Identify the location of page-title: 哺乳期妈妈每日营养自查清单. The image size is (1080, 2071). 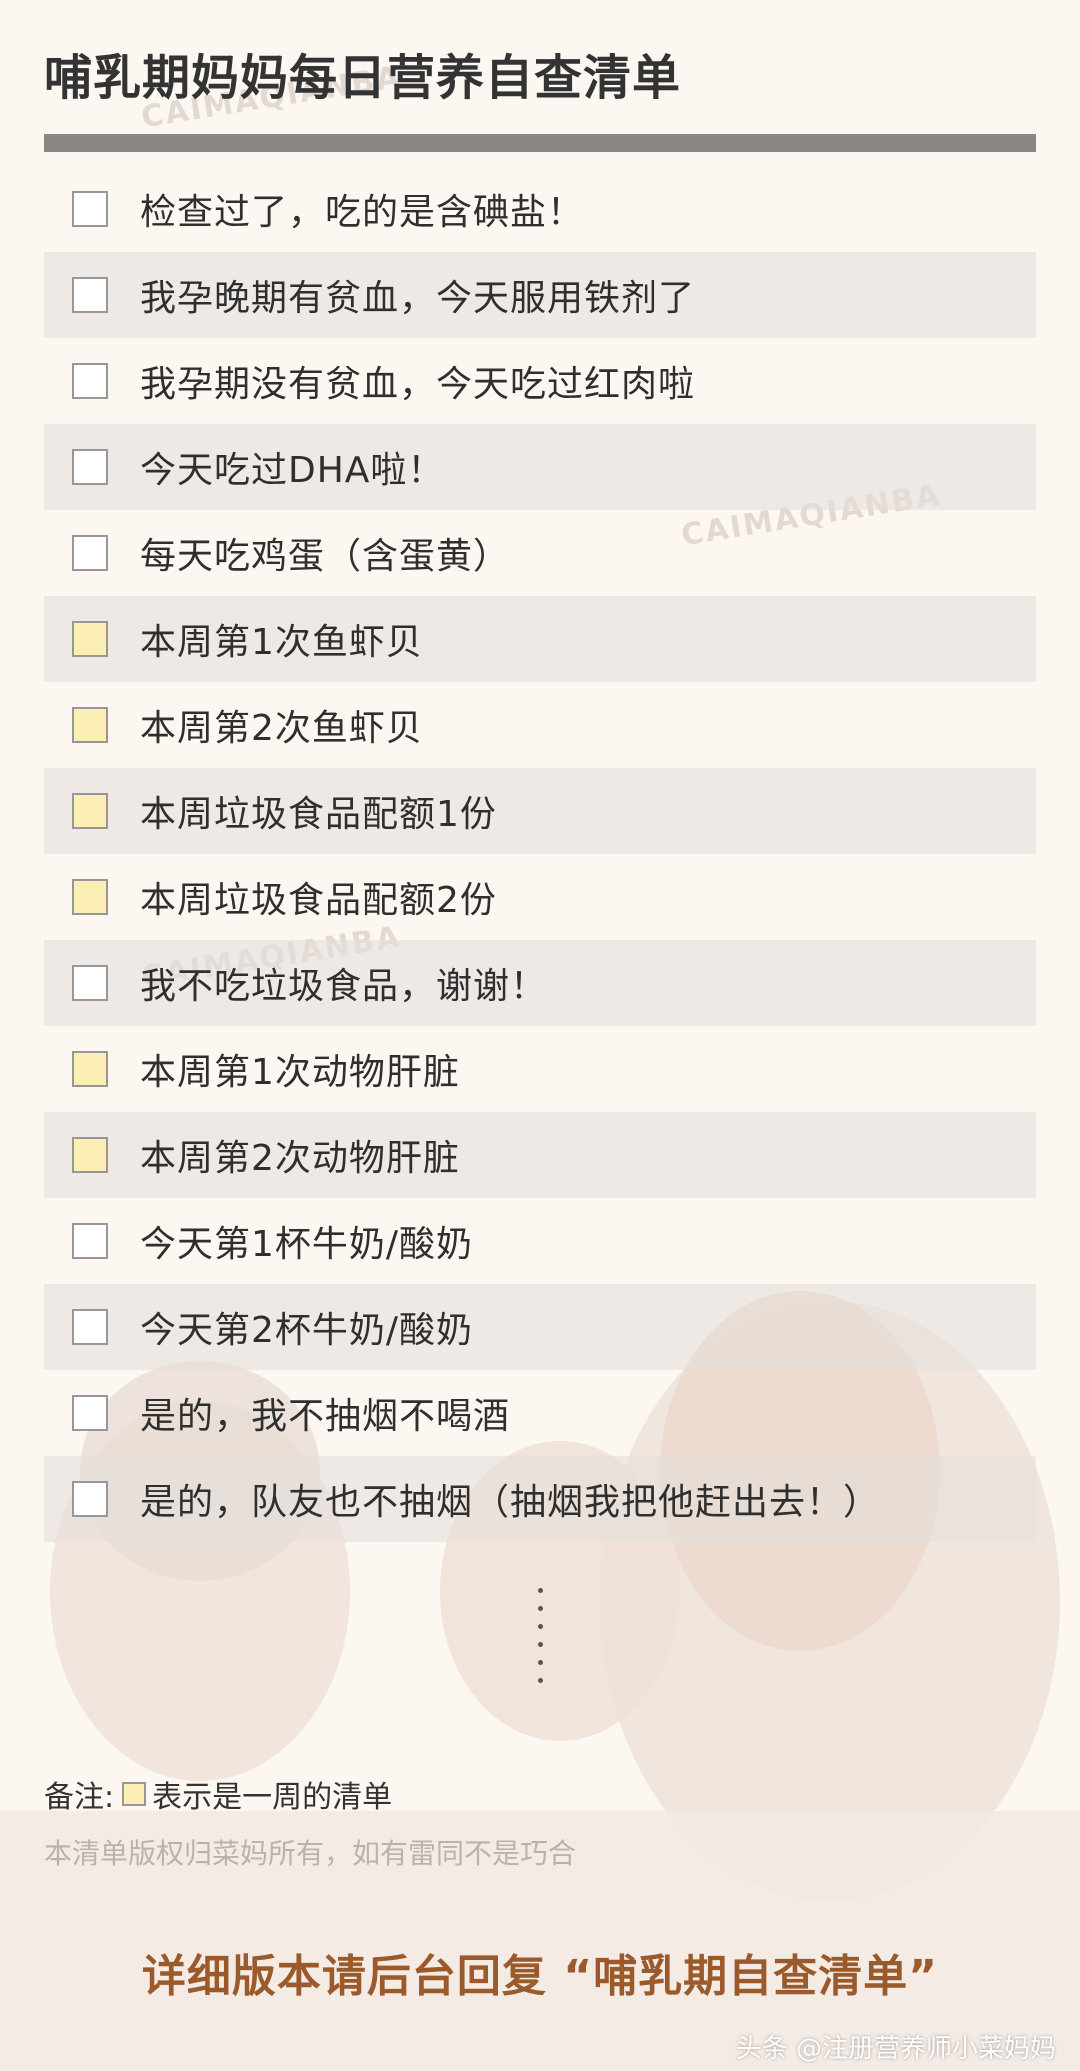
(363, 78).